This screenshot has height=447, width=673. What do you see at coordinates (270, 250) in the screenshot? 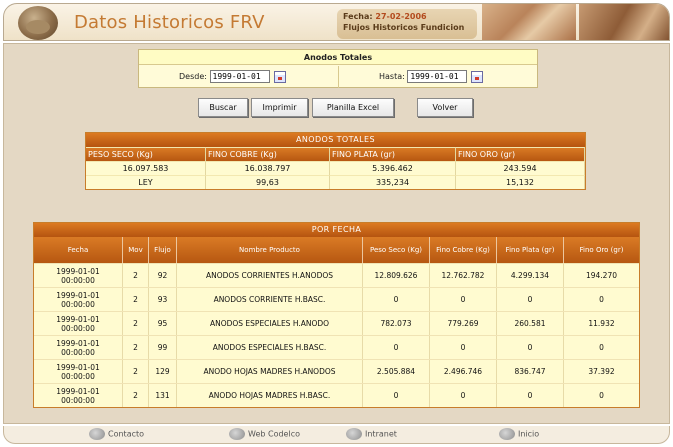
I see `column-header: Nombre Producto` at bounding box center [270, 250].